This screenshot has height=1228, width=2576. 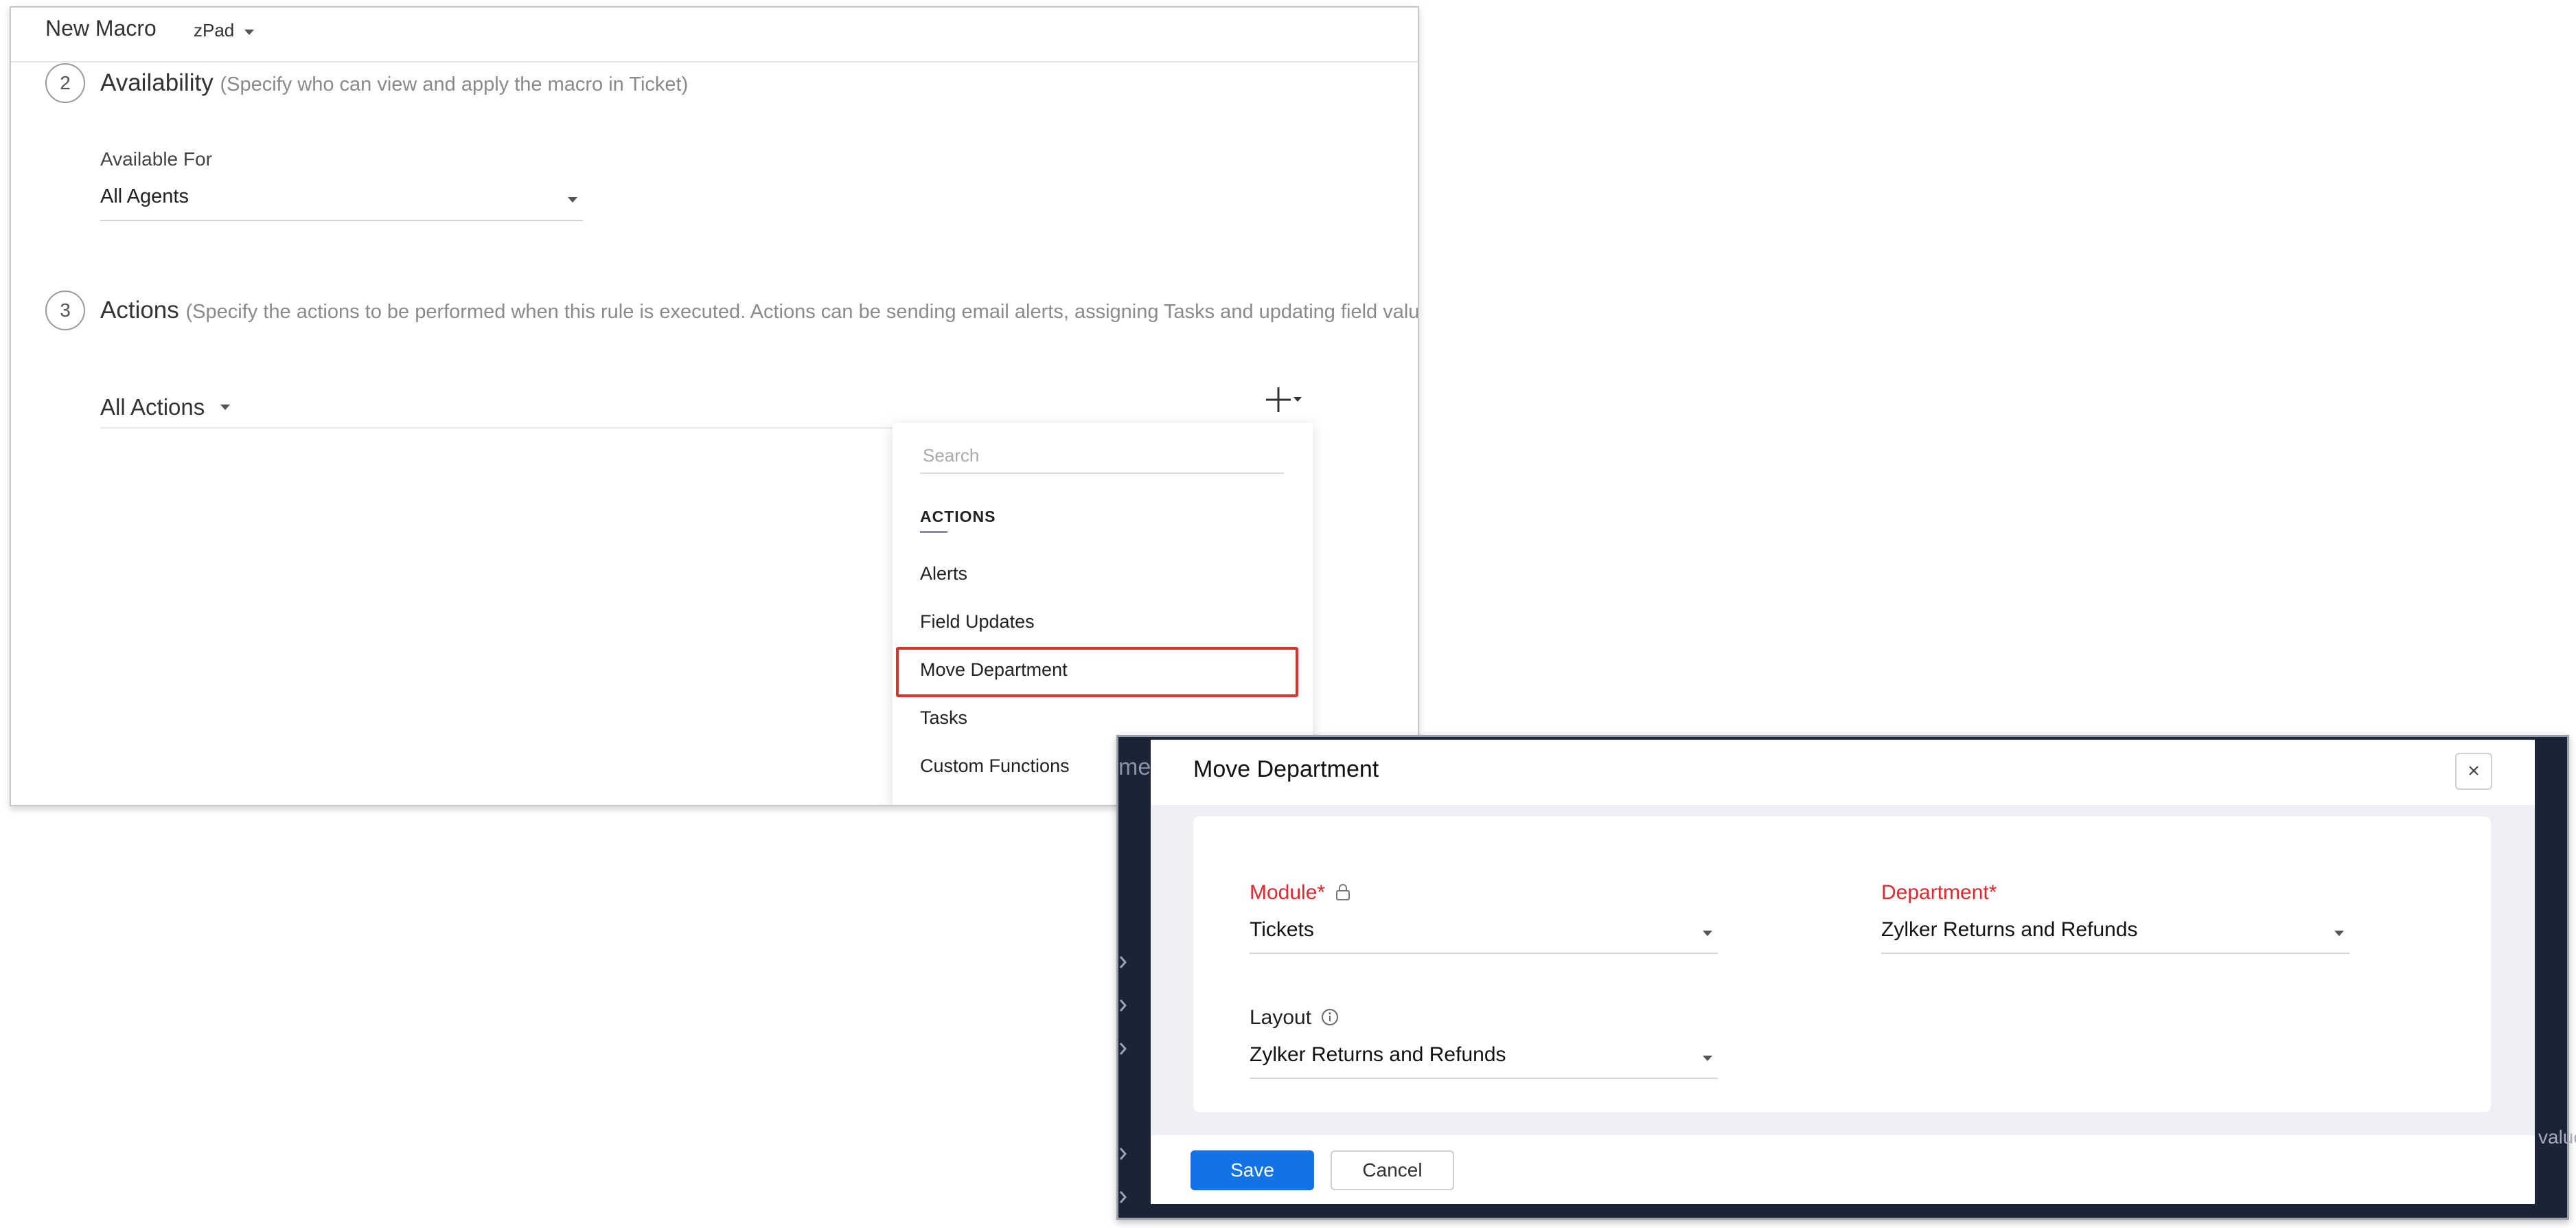 I want to click on close-icon: ×, so click(x=2474, y=771).